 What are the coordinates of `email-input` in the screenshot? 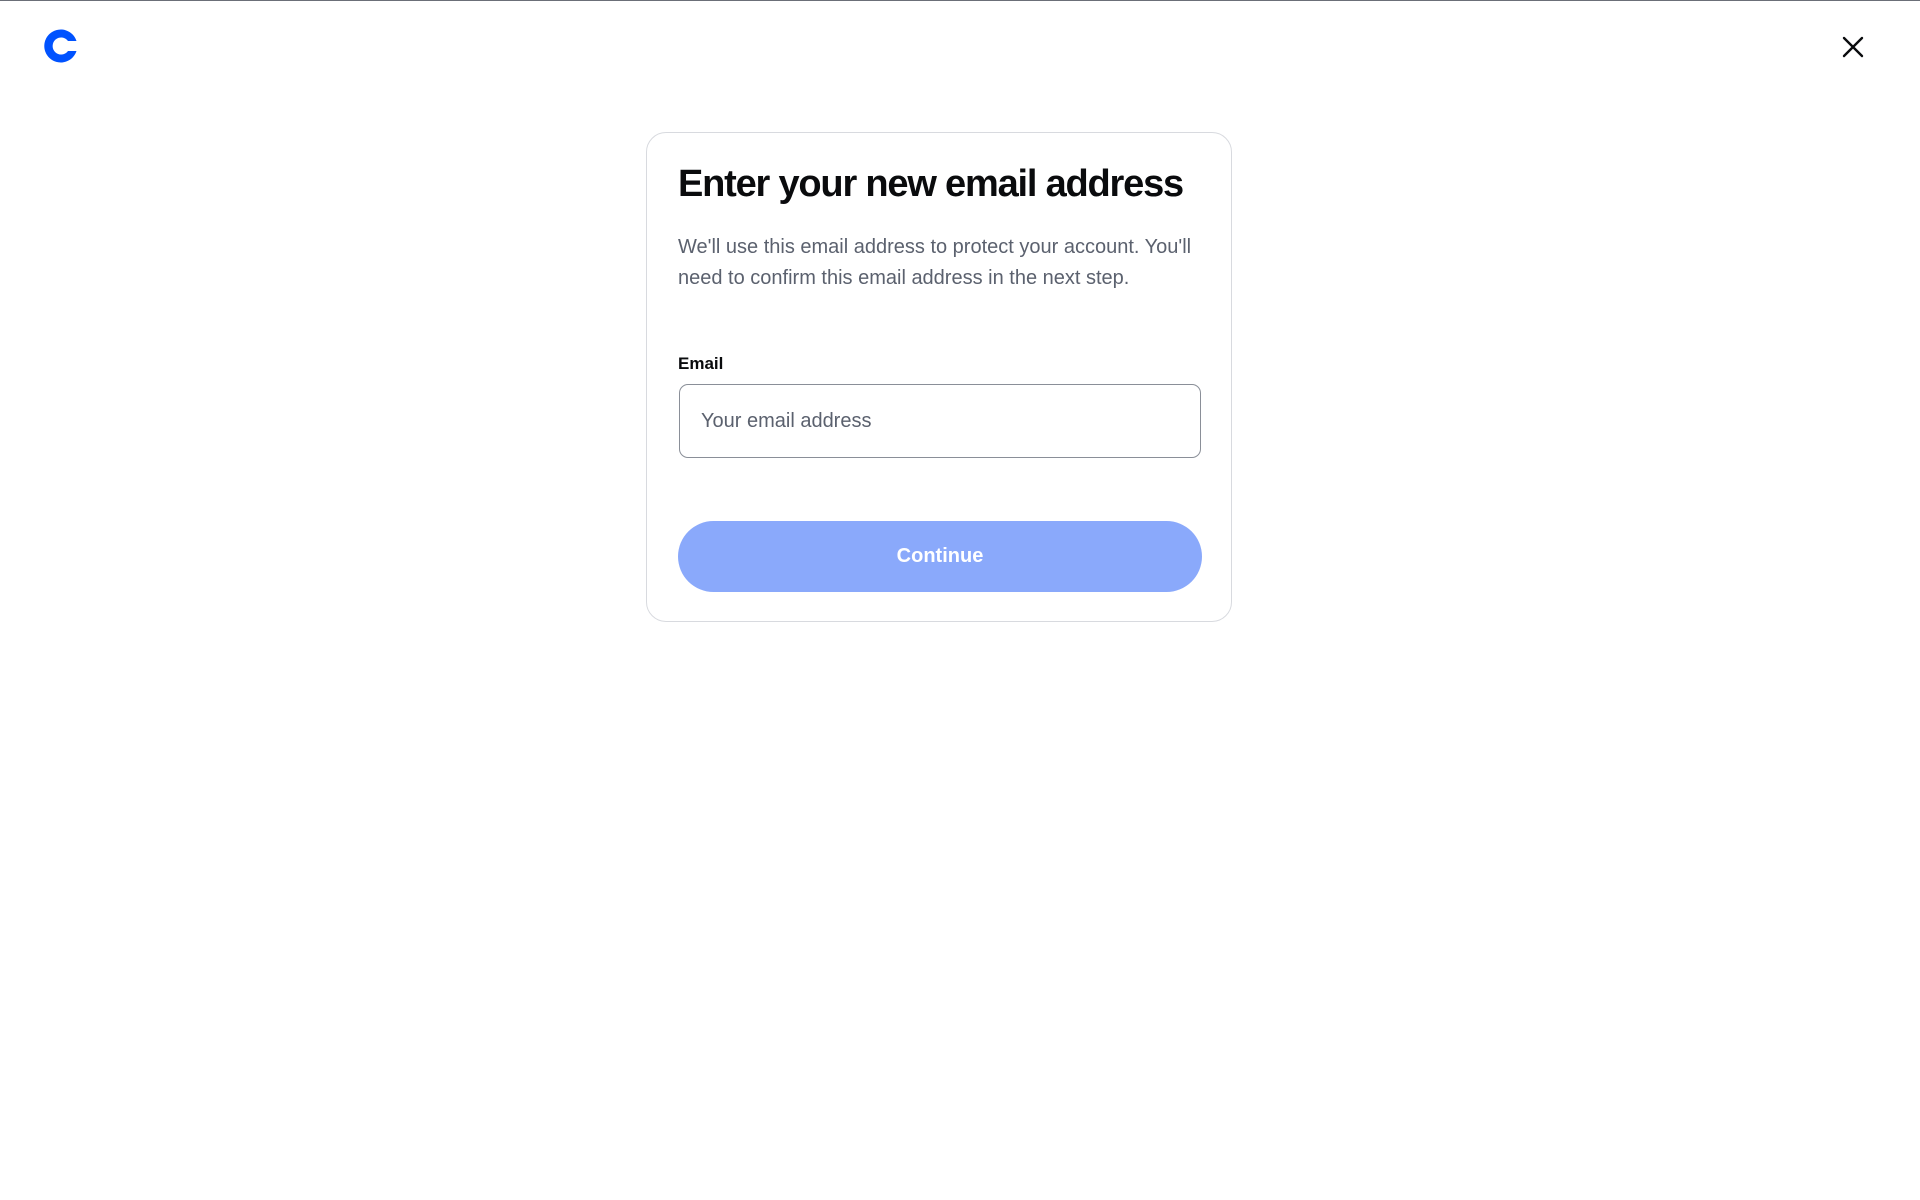 It's located at (940, 421).